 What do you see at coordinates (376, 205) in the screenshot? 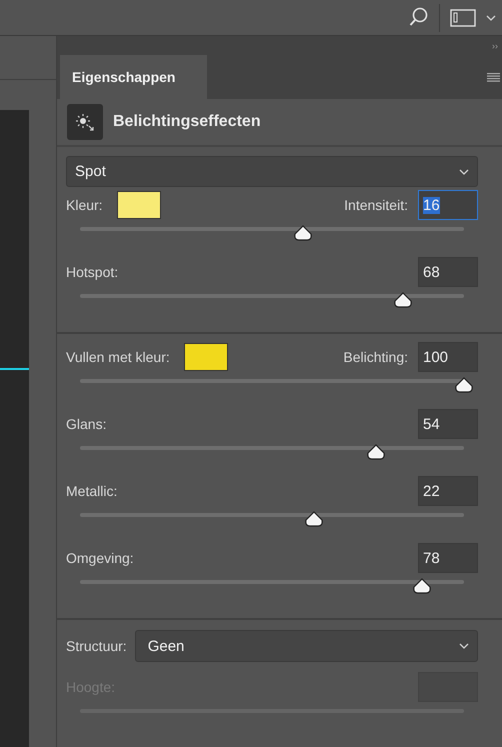
I see `parameter-label: Intensiteit:` at bounding box center [376, 205].